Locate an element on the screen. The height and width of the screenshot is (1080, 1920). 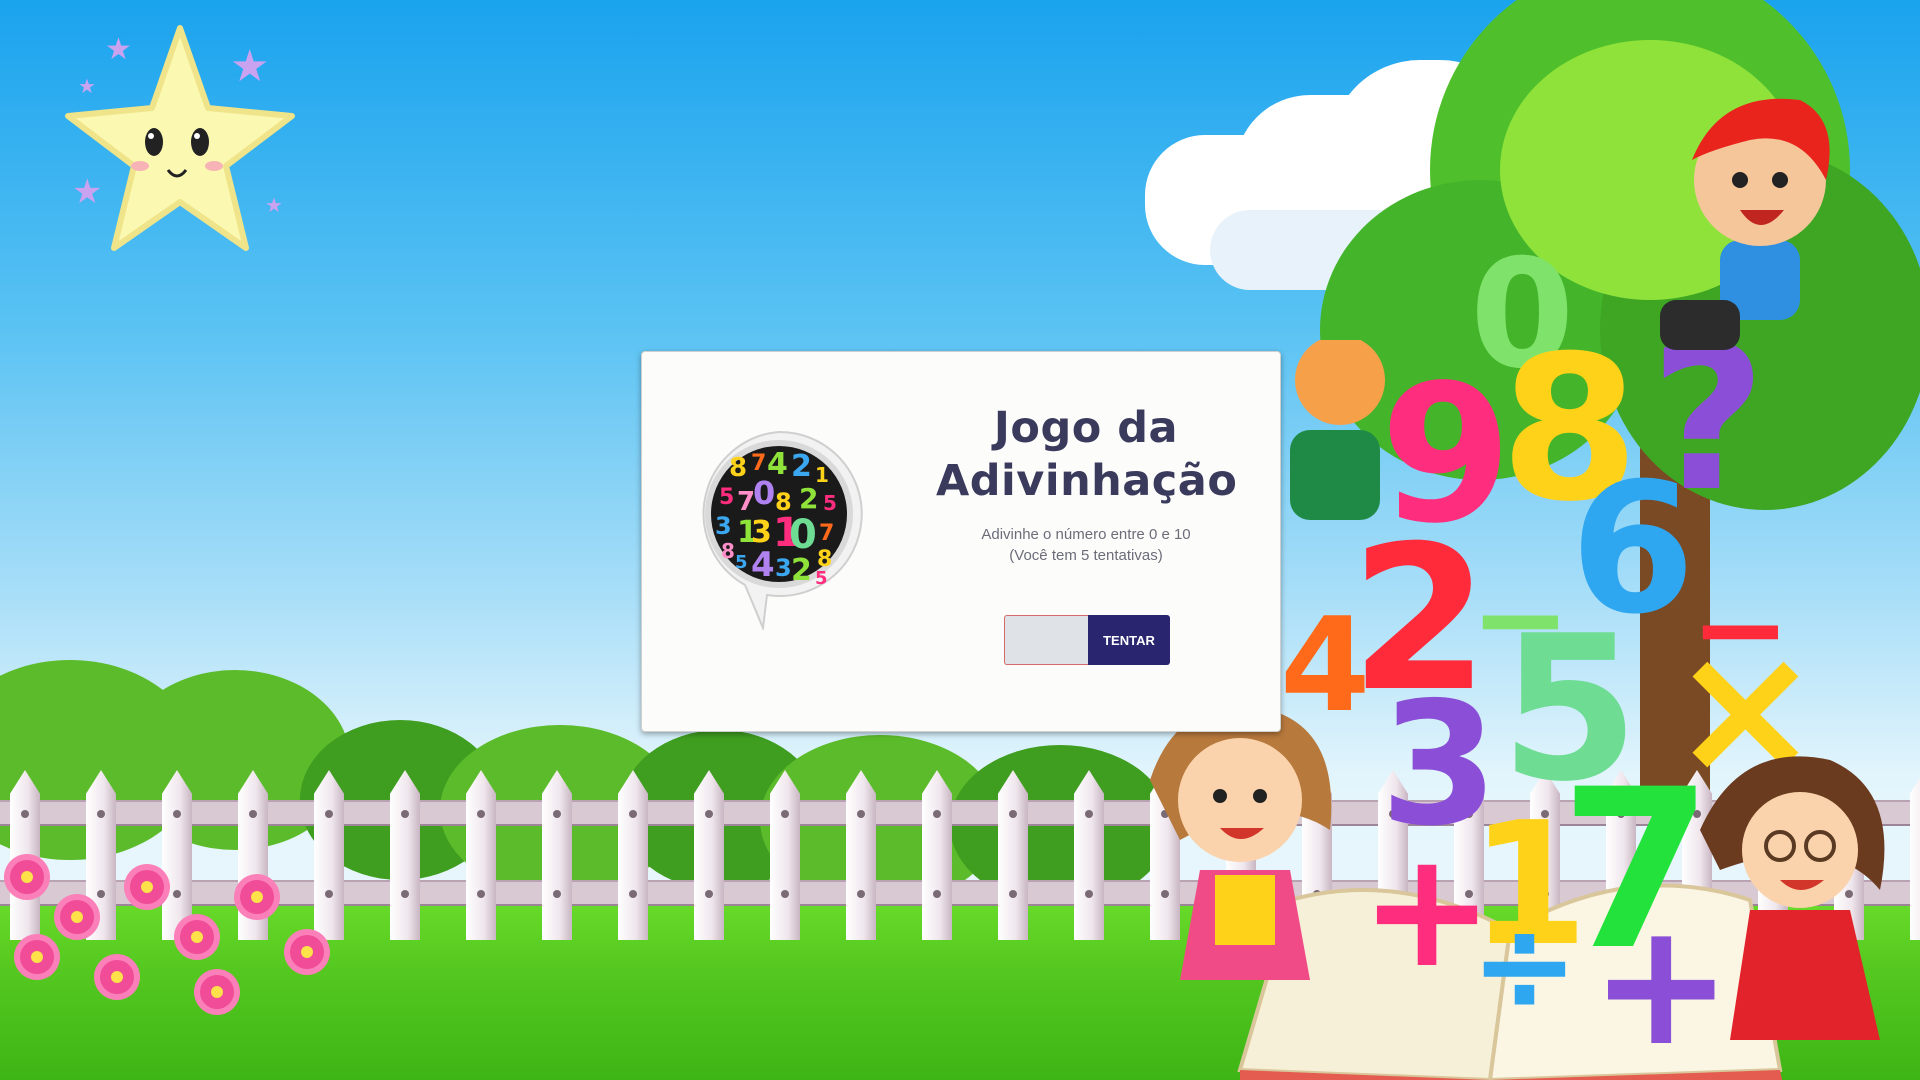
girl-illustration is located at coordinates (1241, 843).